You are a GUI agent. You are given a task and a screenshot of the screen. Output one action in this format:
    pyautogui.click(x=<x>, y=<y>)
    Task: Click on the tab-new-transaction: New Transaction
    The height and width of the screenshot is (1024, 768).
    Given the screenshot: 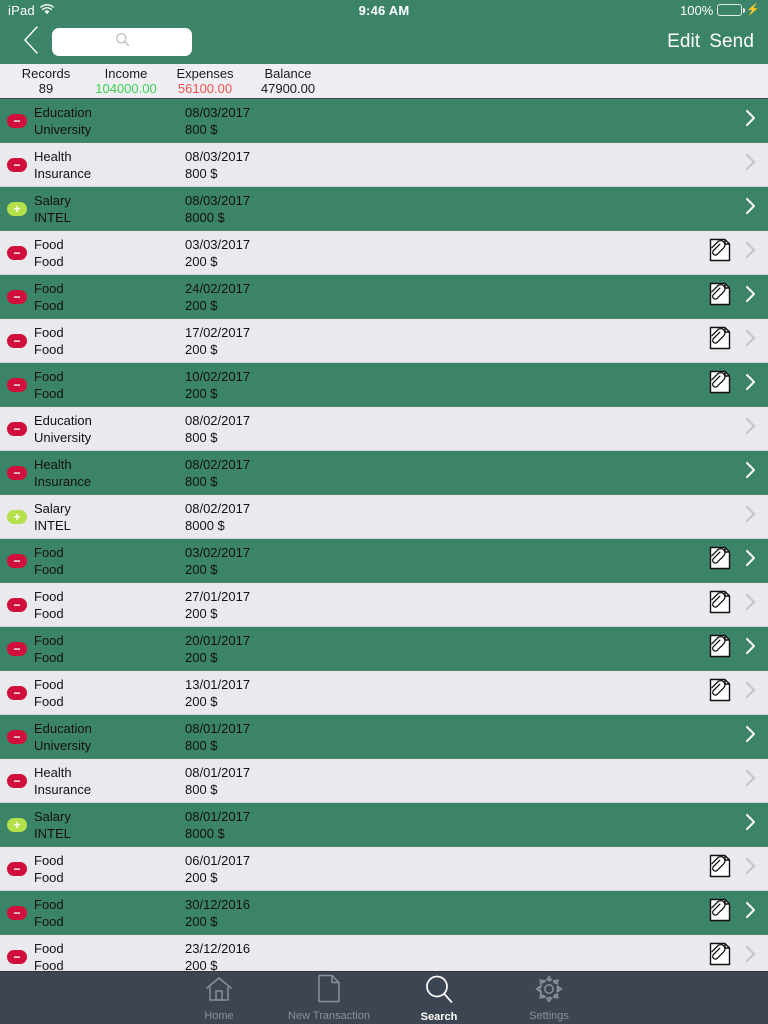 What is the action you would take?
    pyautogui.click(x=329, y=998)
    